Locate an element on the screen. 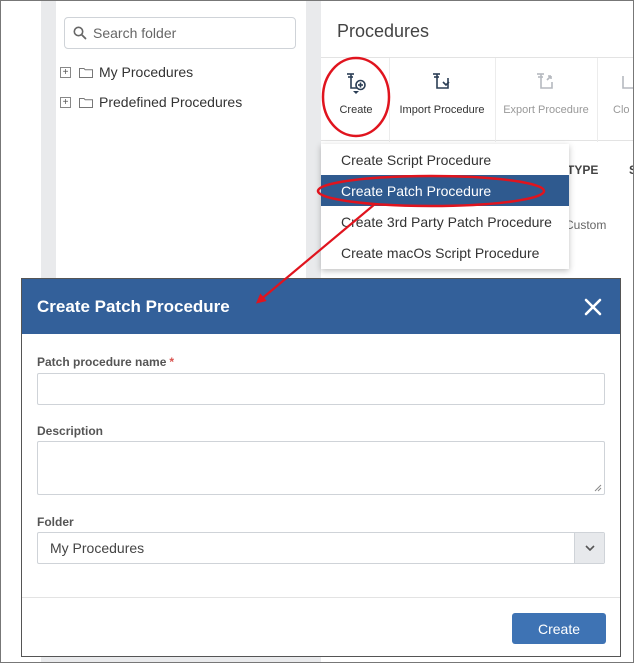 The image size is (634, 663). import-procedure-button: Import Procedure is located at coordinates (442, 100).